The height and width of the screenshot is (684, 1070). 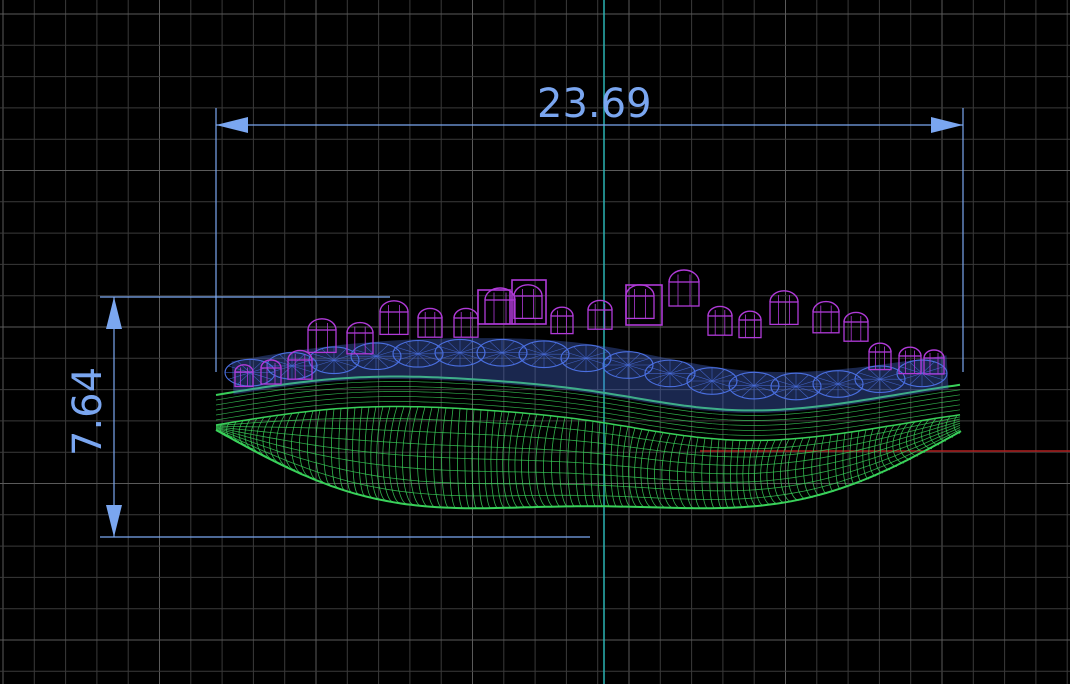 What do you see at coordinates (947, 125) in the screenshot?
I see `width-arrow-right` at bounding box center [947, 125].